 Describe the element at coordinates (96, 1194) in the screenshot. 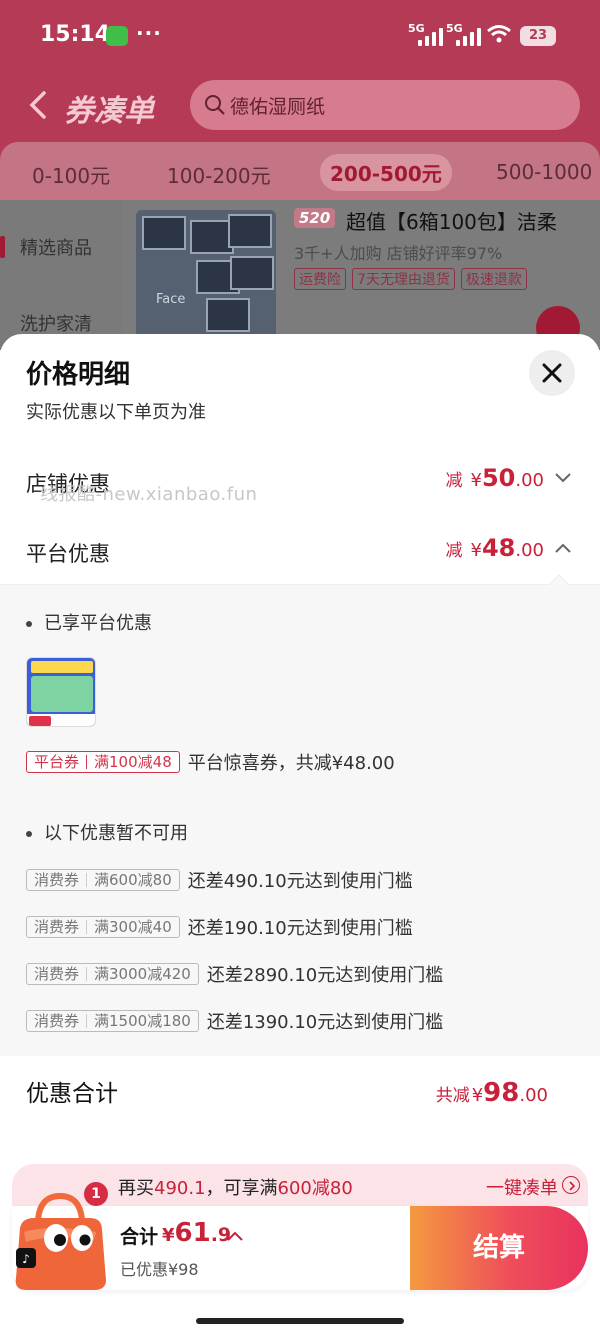

I see `cart-count-badge: 1` at that location.